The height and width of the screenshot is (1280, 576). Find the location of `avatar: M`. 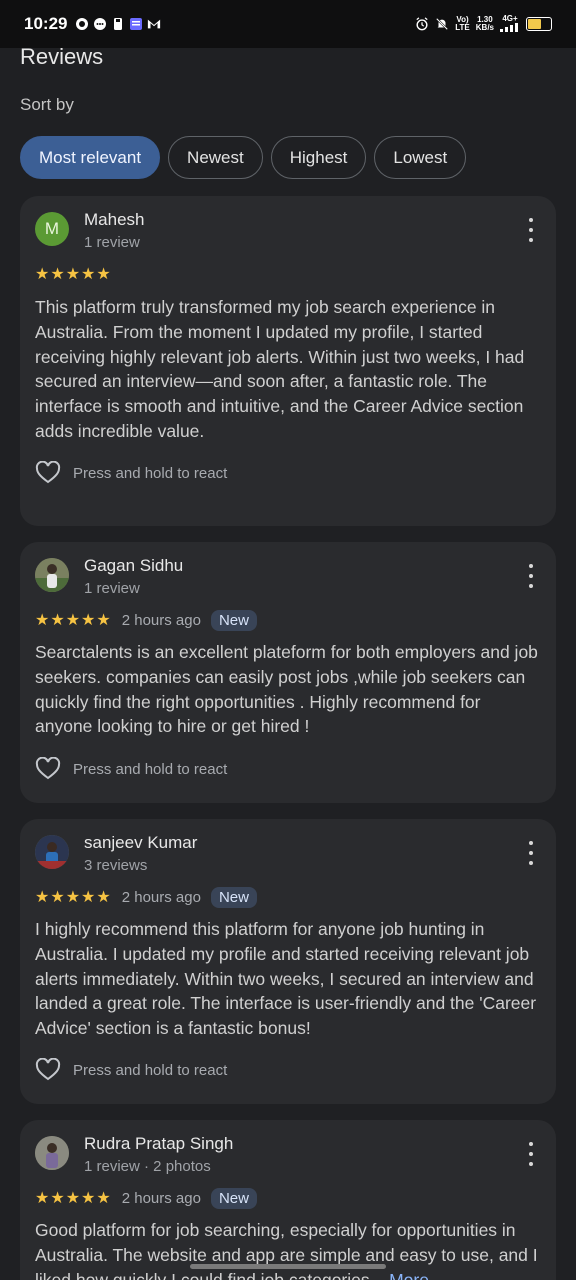

avatar: M is located at coordinates (52, 229).